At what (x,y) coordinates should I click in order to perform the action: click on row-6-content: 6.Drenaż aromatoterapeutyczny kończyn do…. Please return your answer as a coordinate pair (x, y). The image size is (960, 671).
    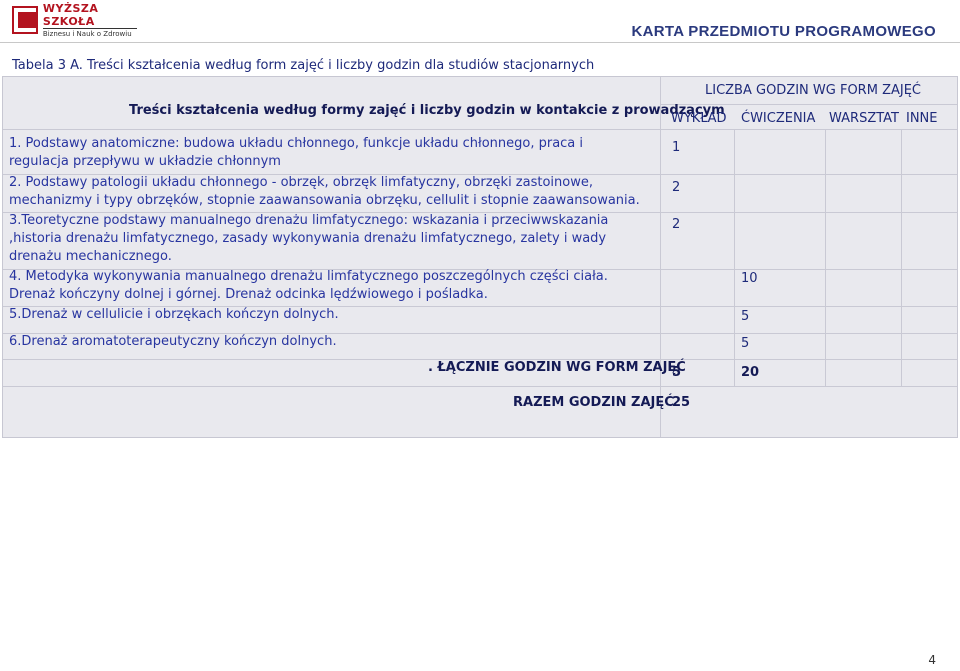
    Looking at the image, I should click on (173, 341).